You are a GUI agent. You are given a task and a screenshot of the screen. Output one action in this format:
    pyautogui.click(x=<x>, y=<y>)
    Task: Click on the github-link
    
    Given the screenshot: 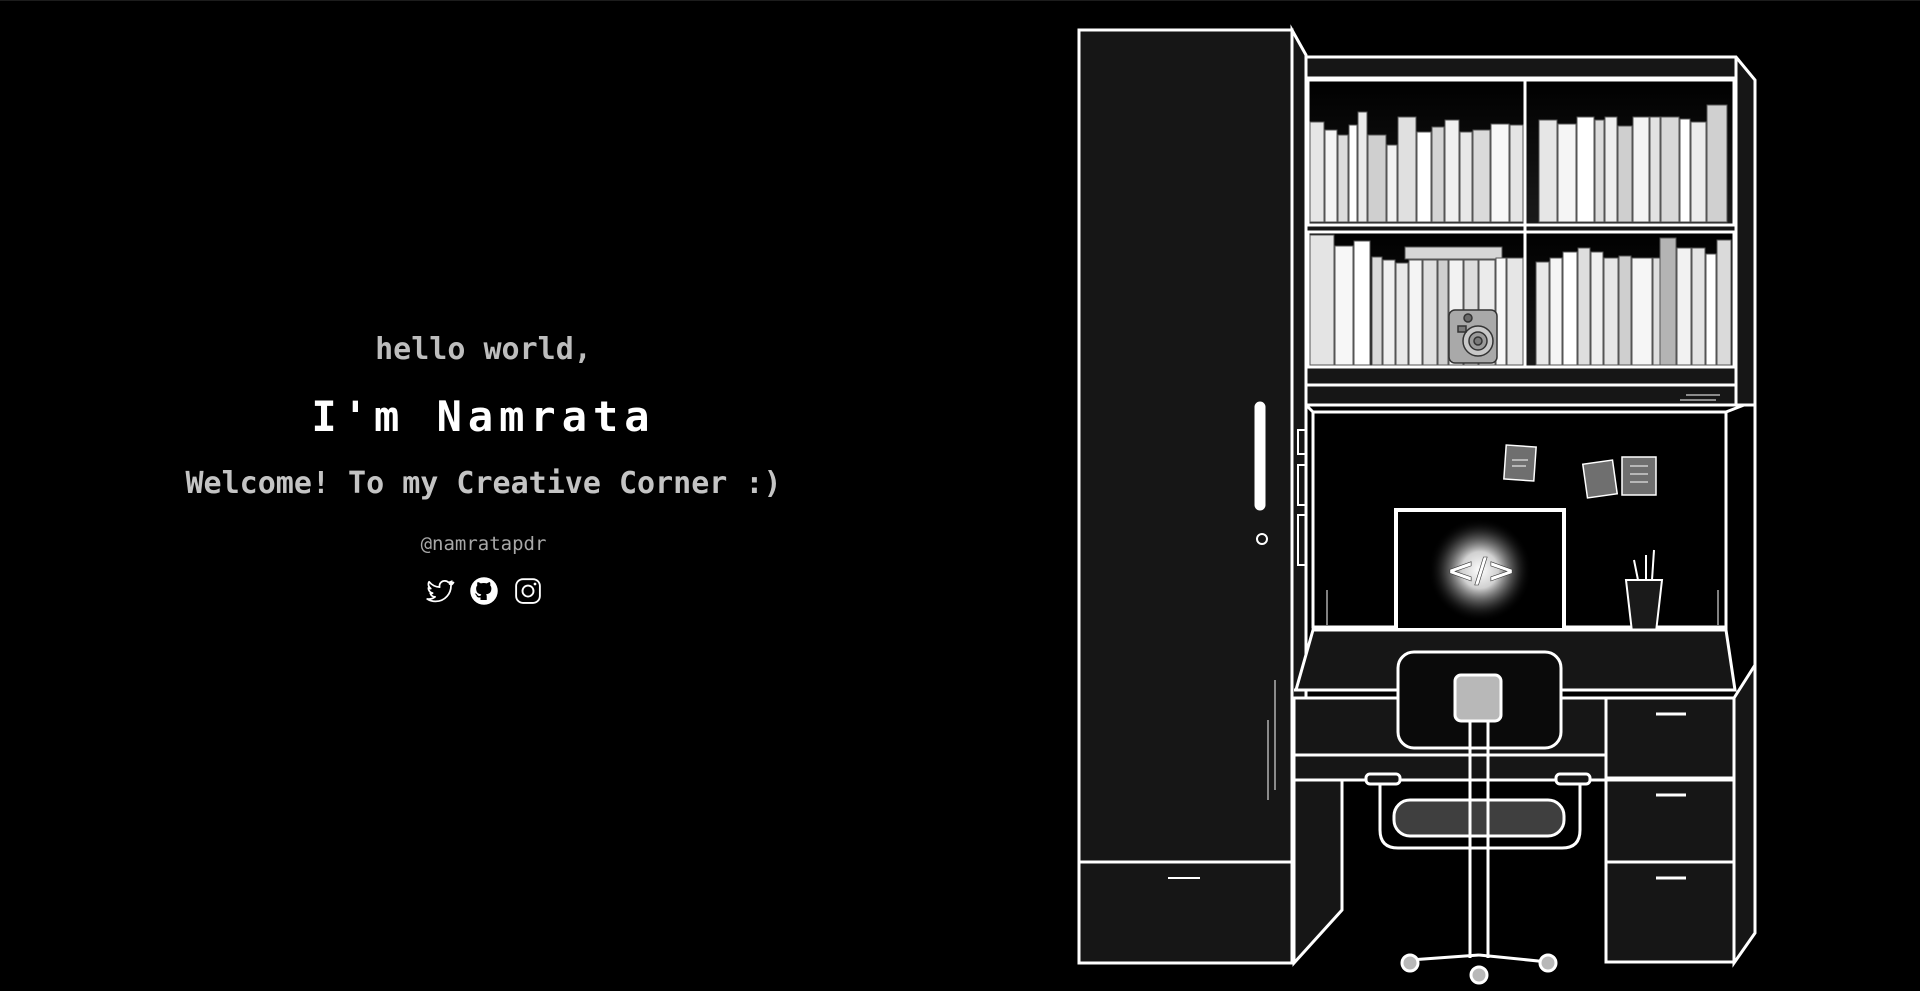 What is the action you would take?
    pyautogui.click(x=484, y=591)
    